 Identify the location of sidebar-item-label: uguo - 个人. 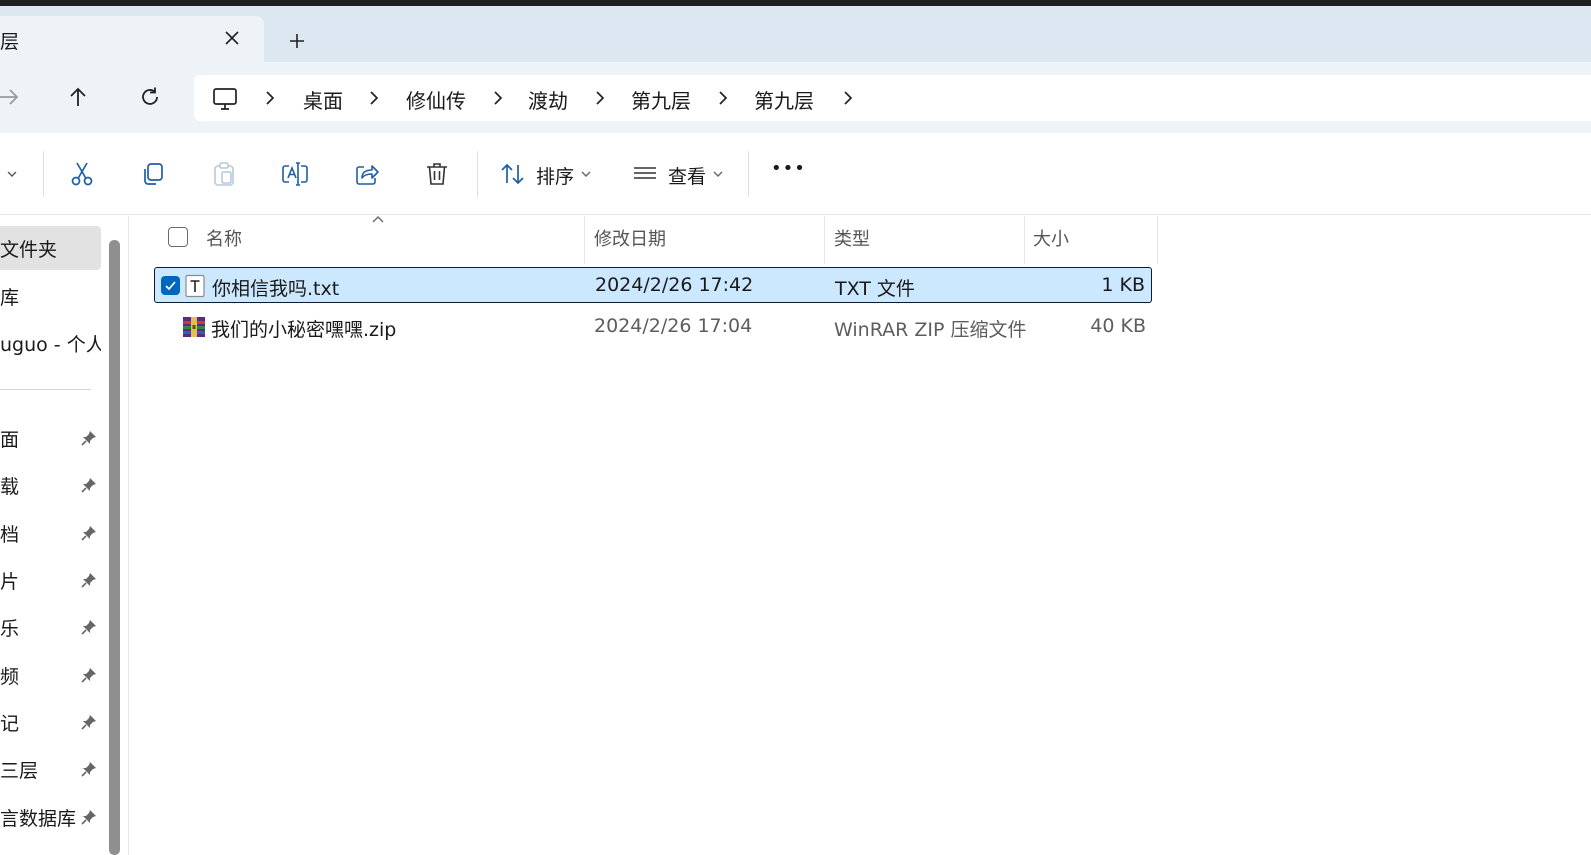
(50, 344).